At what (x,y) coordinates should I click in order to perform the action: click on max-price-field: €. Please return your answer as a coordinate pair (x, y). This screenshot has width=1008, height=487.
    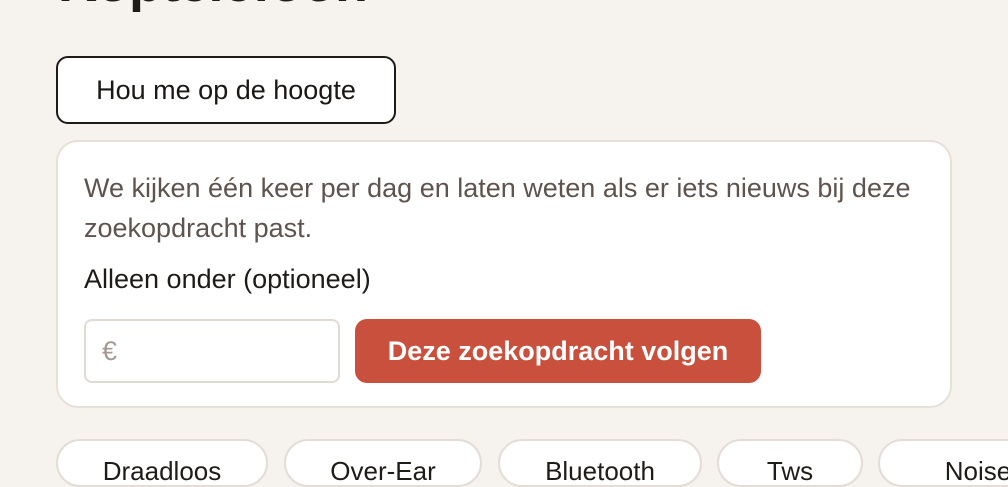
    Looking at the image, I should click on (212, 351).